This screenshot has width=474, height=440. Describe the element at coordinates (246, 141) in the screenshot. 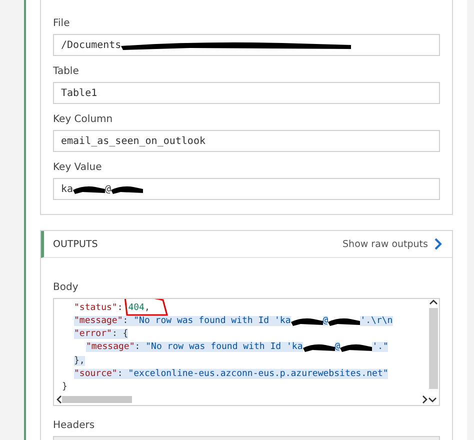

I see `input-field: email_as_seen_on_outlook` at that location.